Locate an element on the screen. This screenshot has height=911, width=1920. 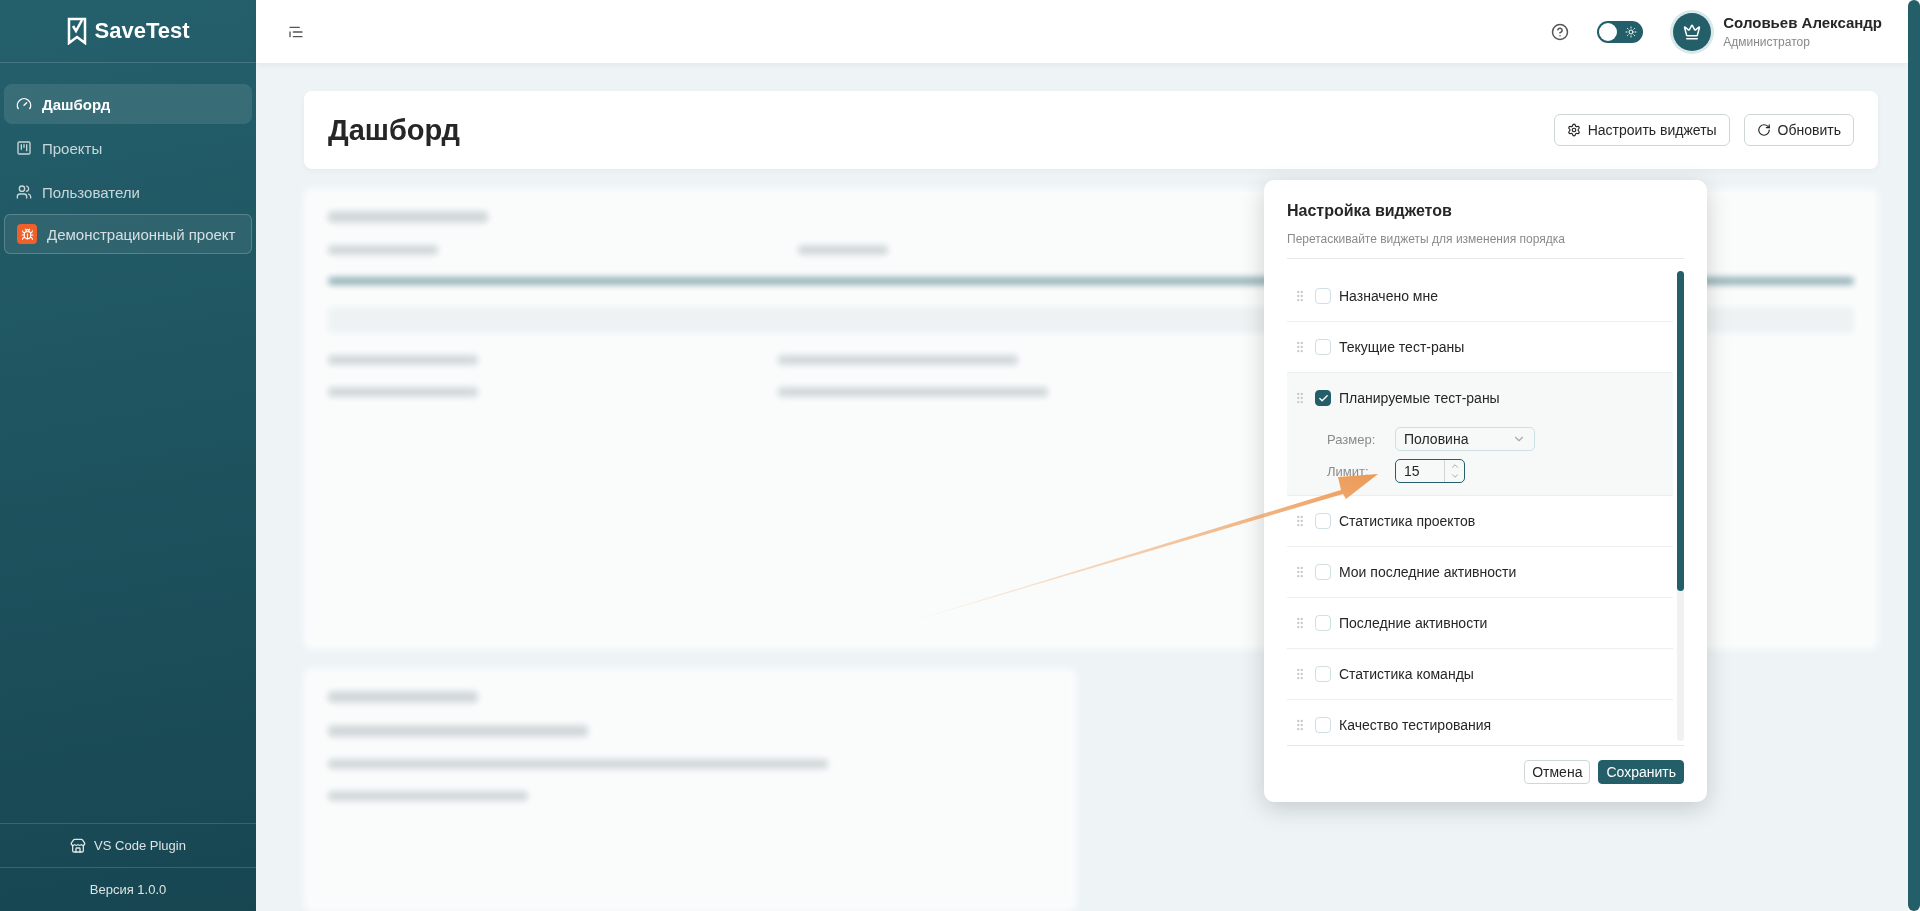
page-title: Дашборд is located at coordinates (394, 130).